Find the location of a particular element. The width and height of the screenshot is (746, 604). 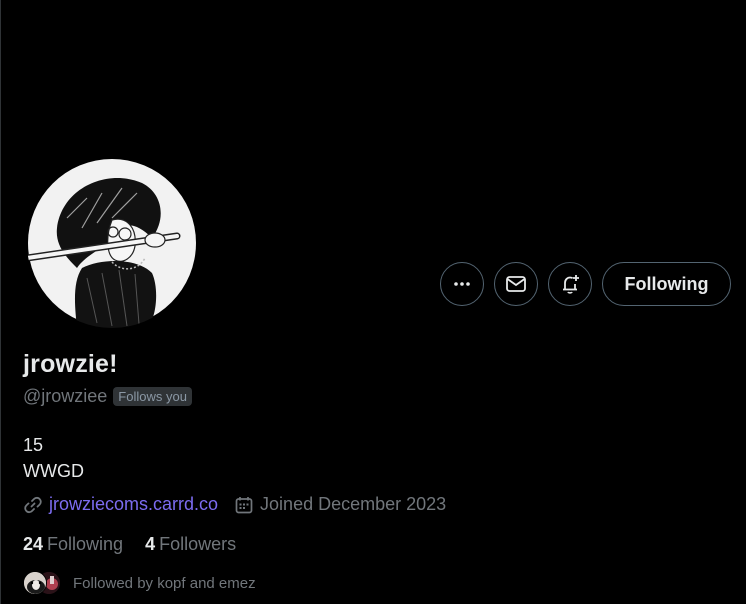

mutual-avatar is located at coordinates (35, 583).